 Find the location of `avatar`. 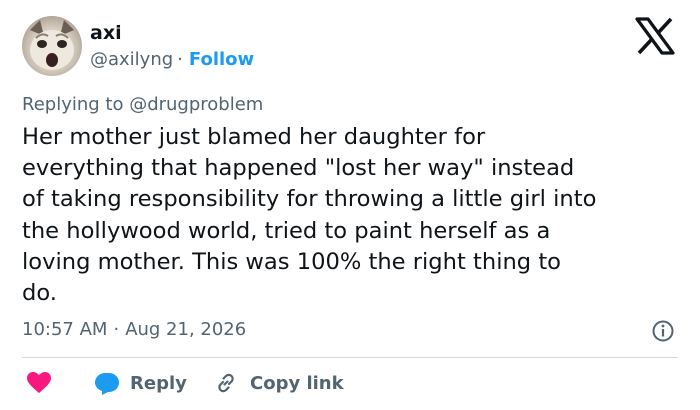

avatar is located at coordinates (52, 46).